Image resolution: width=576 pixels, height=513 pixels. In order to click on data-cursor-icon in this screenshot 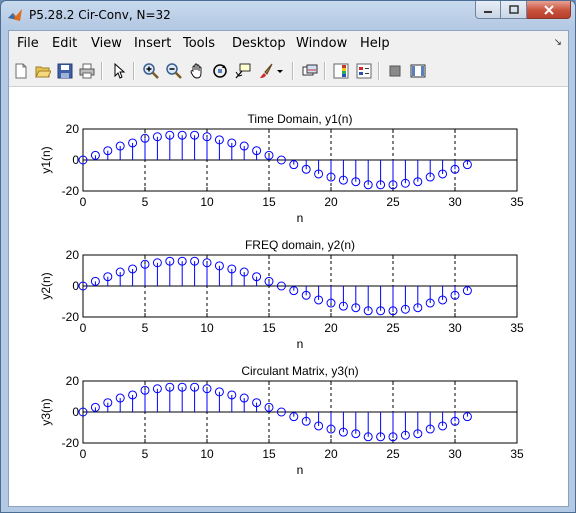, I will do `click(243, 71)`.